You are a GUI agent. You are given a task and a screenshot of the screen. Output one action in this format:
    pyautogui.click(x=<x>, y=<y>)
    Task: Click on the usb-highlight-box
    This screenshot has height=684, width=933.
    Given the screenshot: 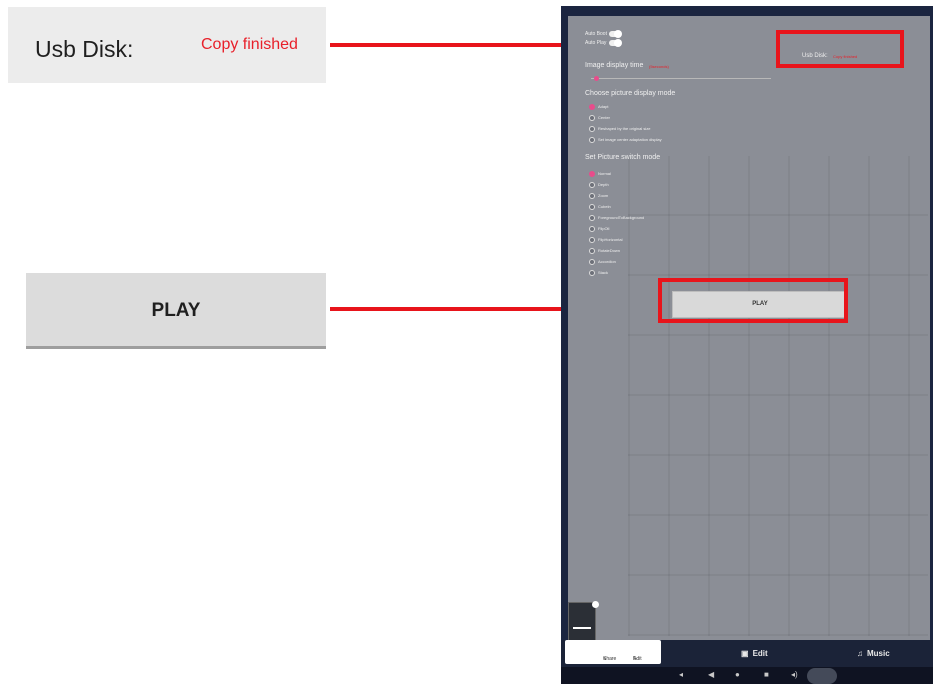 What is the action you would take?
    pyautogui.click(x=840, y=49)
    